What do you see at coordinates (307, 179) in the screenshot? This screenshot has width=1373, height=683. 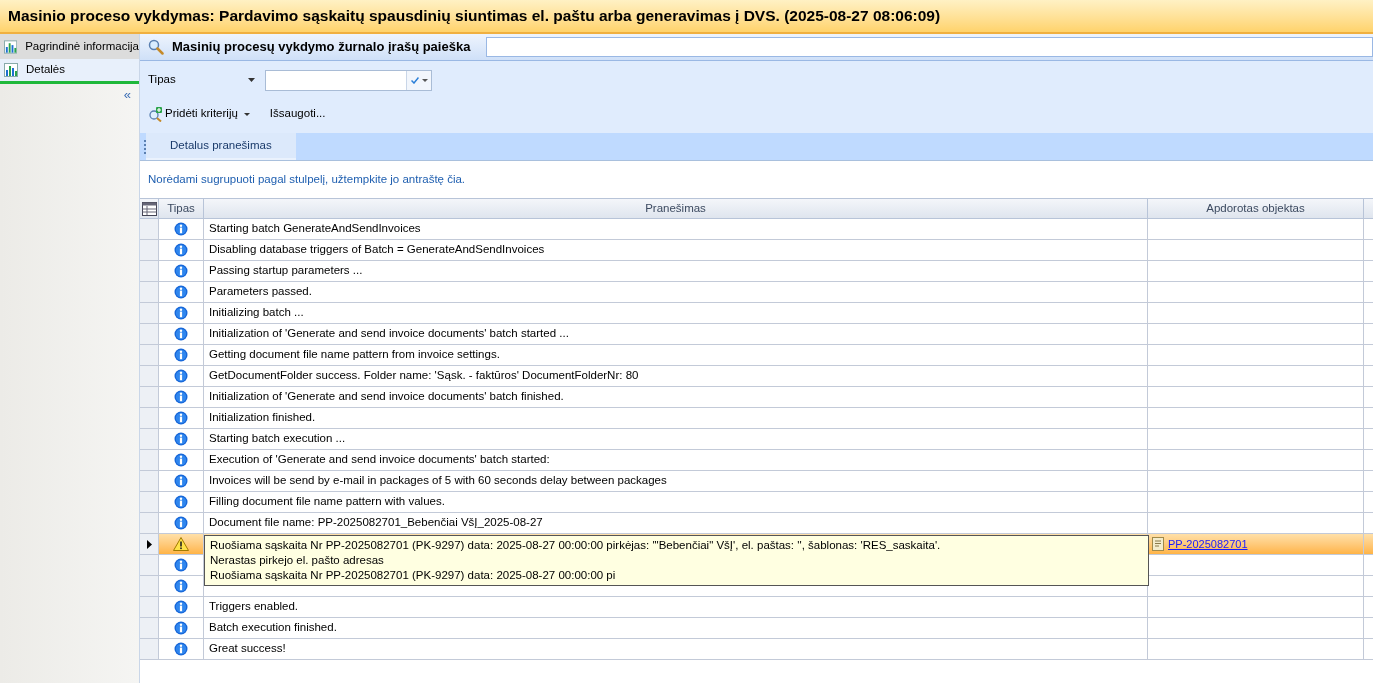 I see `group-hint: Norėdami sugrupuoti pagal stulpelį, užtempkite jo antraštę čia.` at bounding box center [307, 179].